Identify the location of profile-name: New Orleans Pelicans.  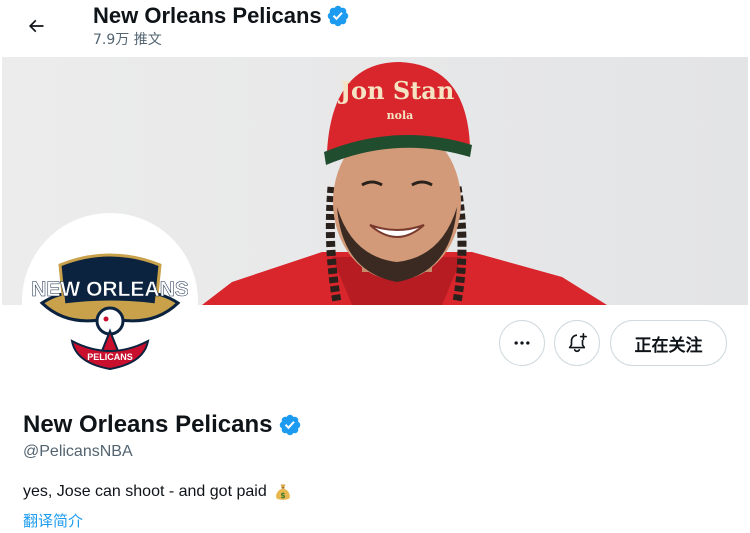
(162, 425).